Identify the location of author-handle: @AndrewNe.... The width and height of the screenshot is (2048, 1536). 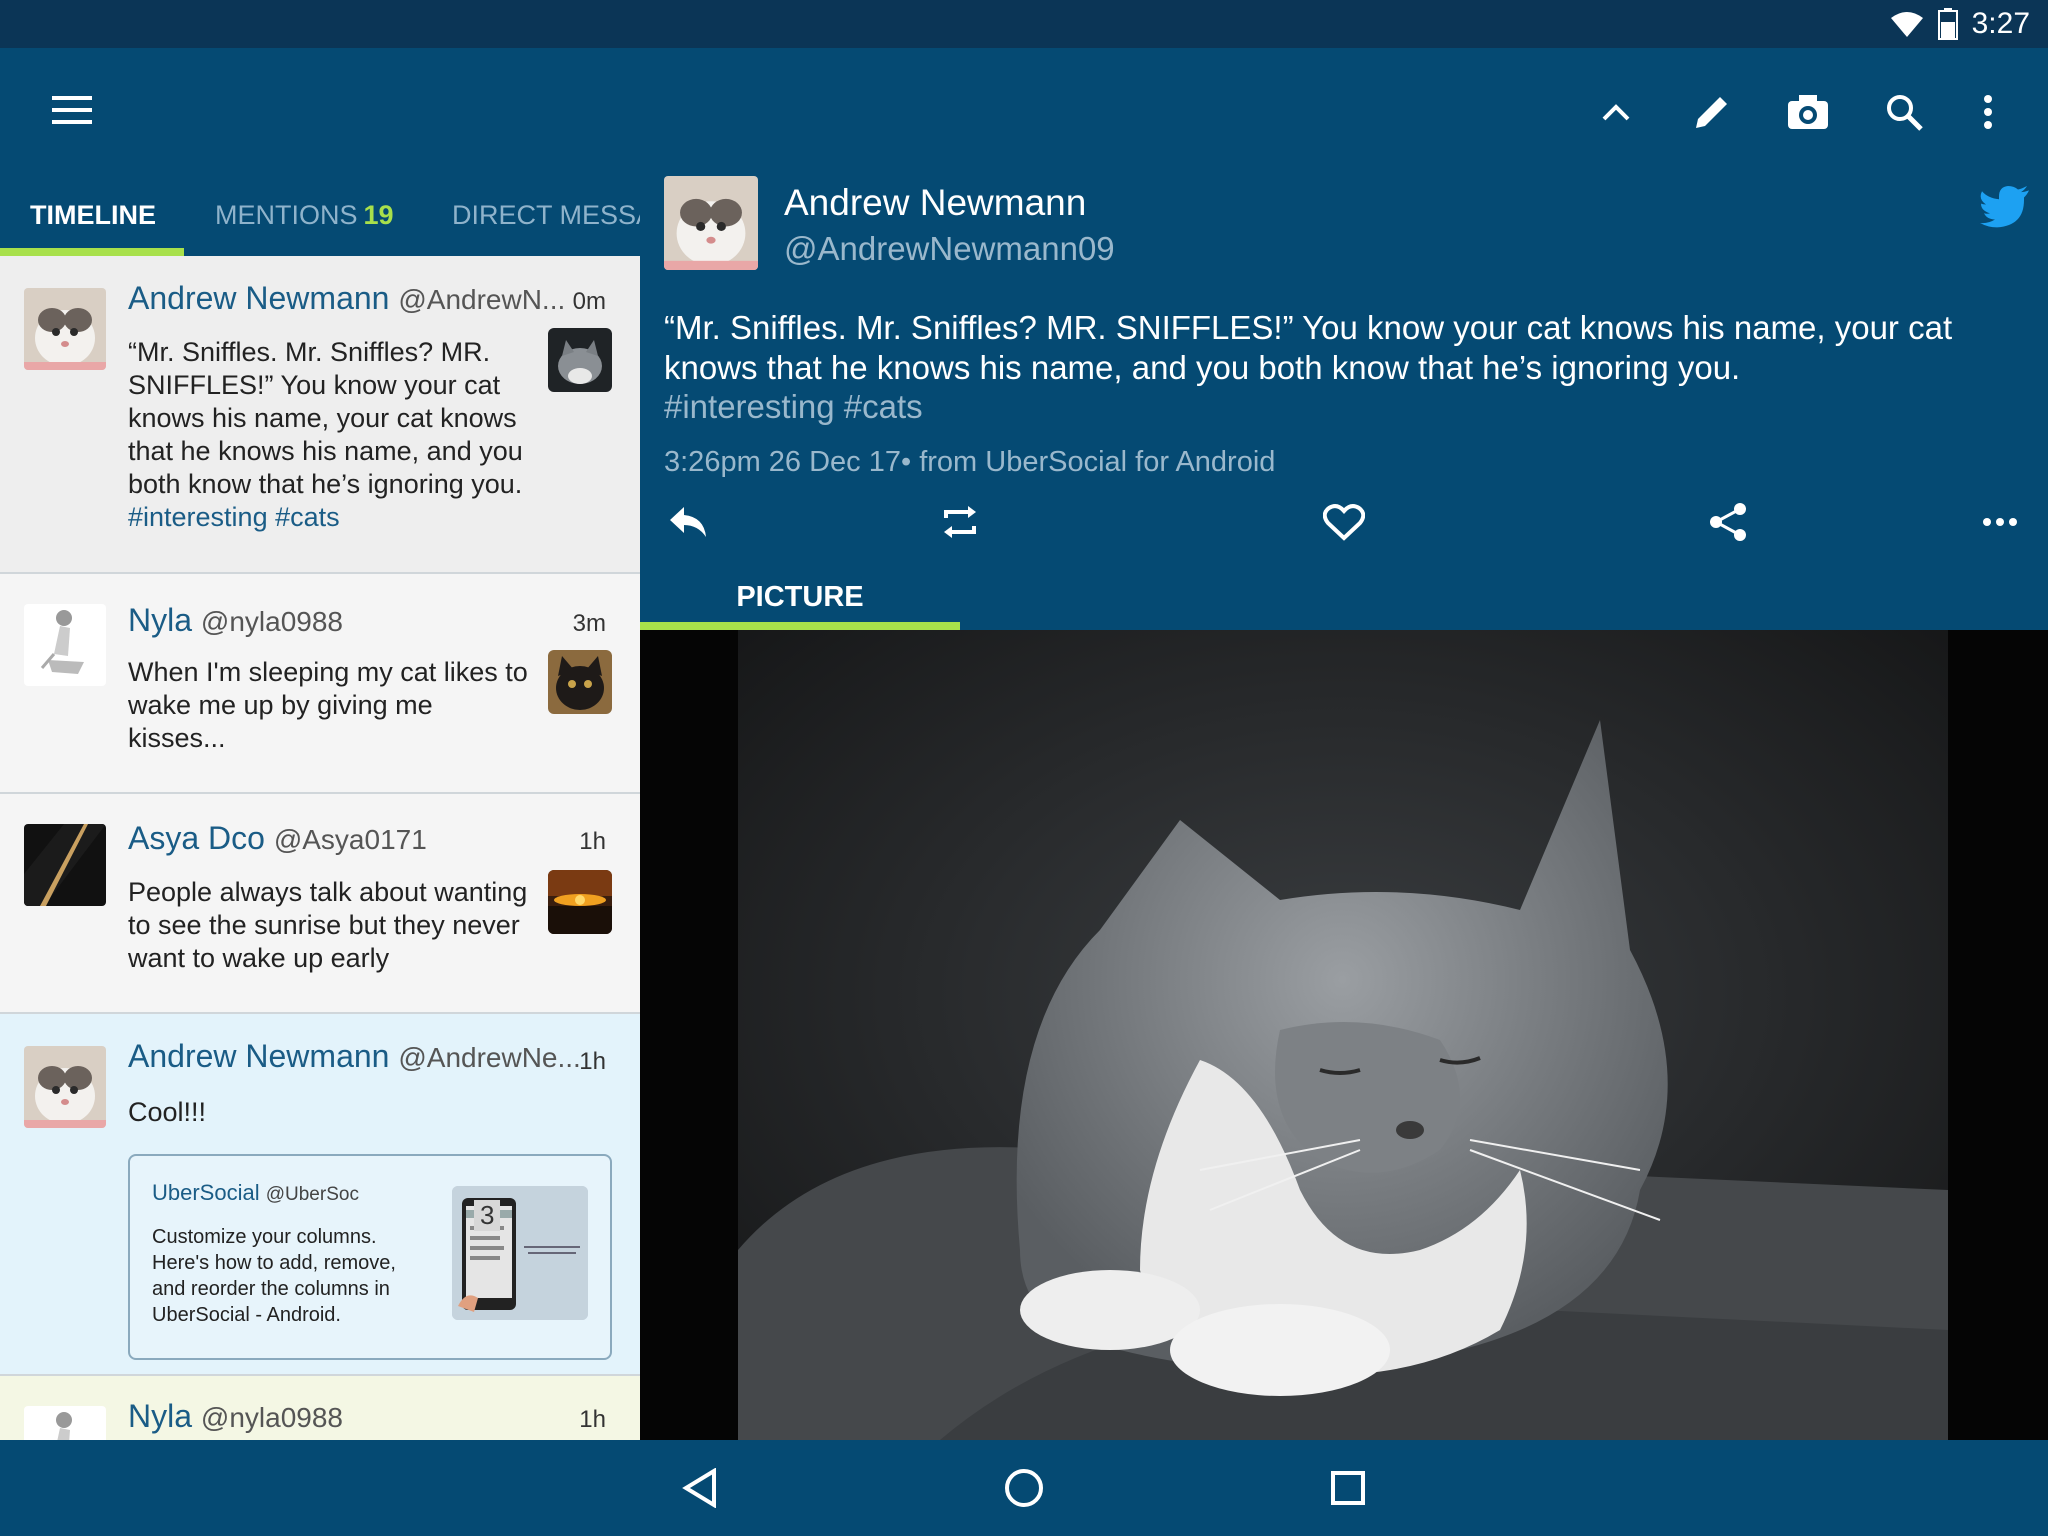
(489, 1057).